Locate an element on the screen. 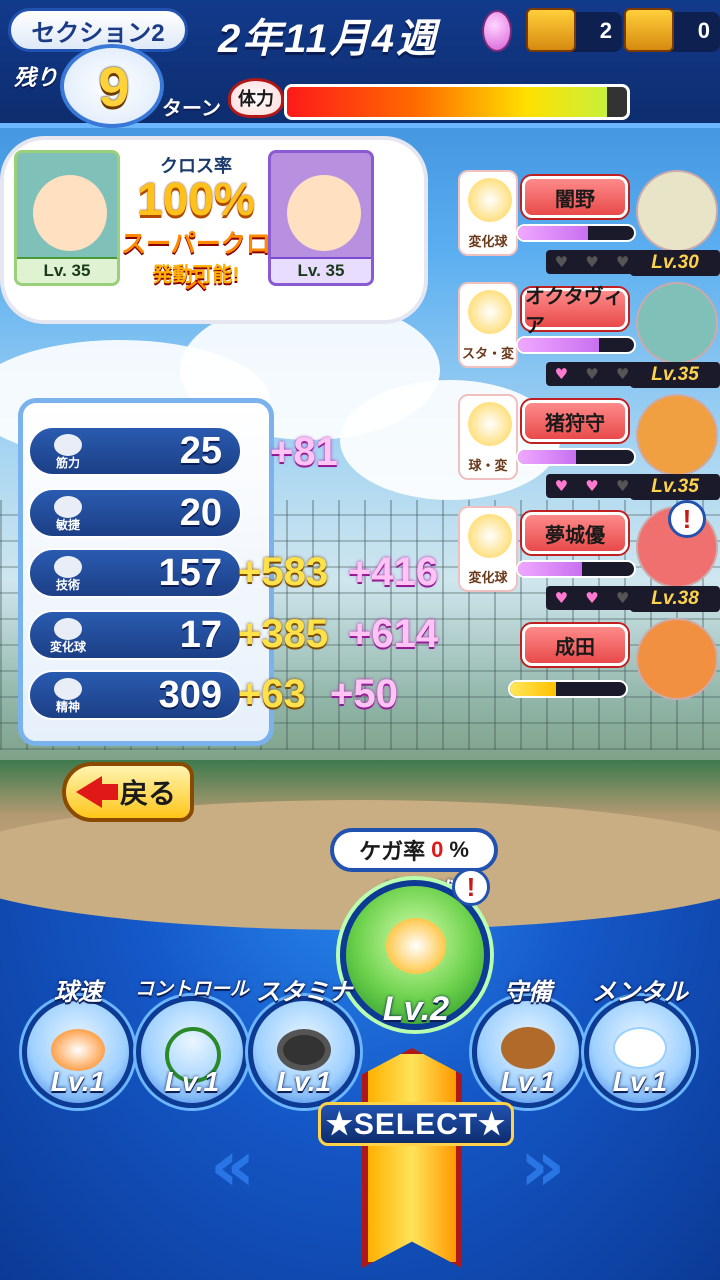 This screenshot has height=1280, width=720. injury-value: 0 is located at coordinates (437, 849).